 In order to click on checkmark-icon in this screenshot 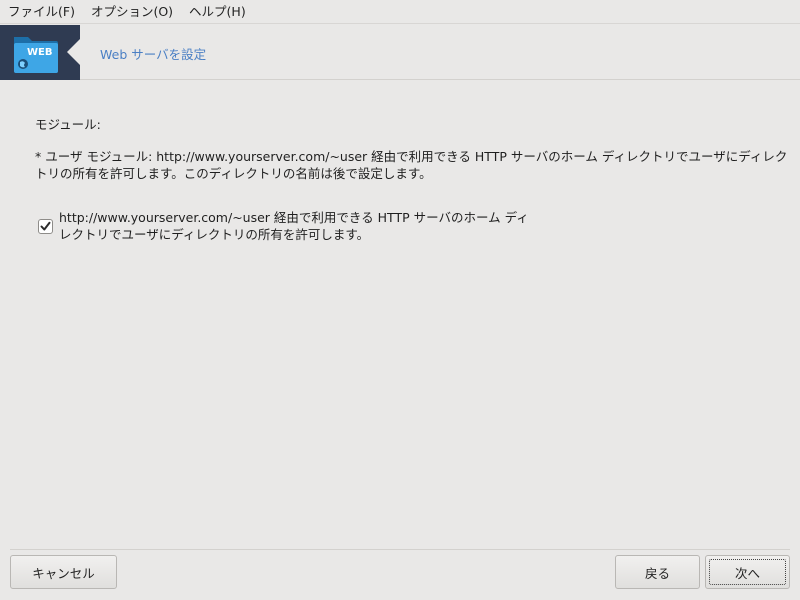, I will do `click(45, 226)`.